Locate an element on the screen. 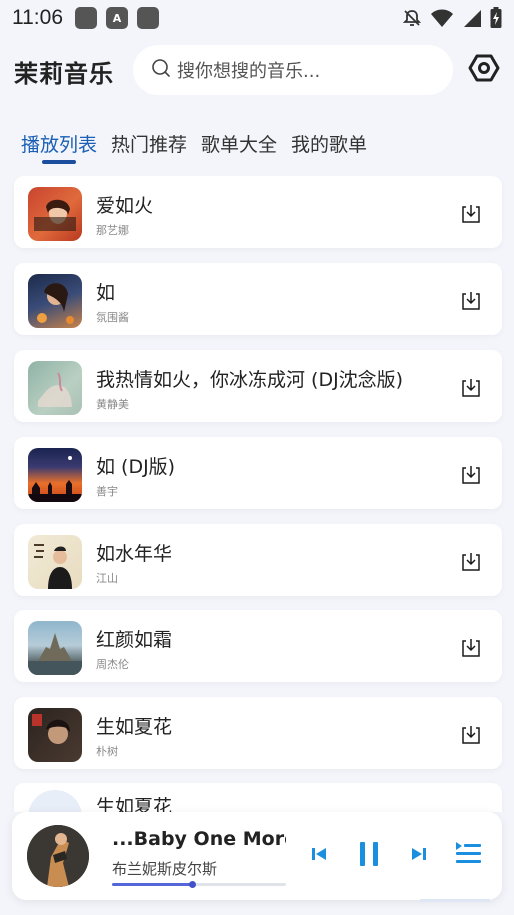  song-item: 我热情如火，你冰冻成河 (DJ沈念版) 黄静美 is located at coordinates (258, 386).